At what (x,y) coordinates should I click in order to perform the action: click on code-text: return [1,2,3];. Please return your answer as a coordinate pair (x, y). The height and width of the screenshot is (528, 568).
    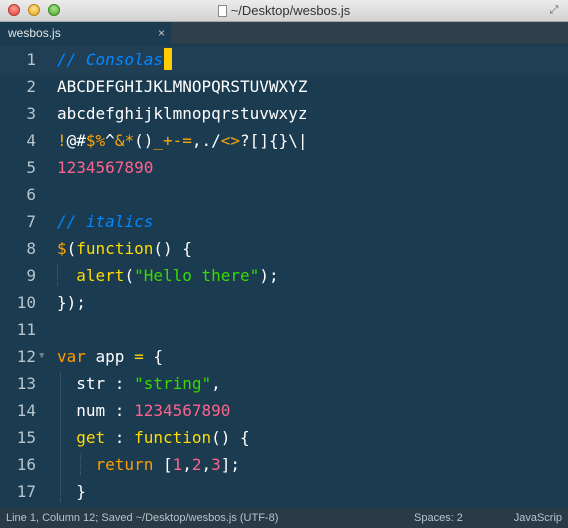
    Looking at the image, I should click on (149, 464).